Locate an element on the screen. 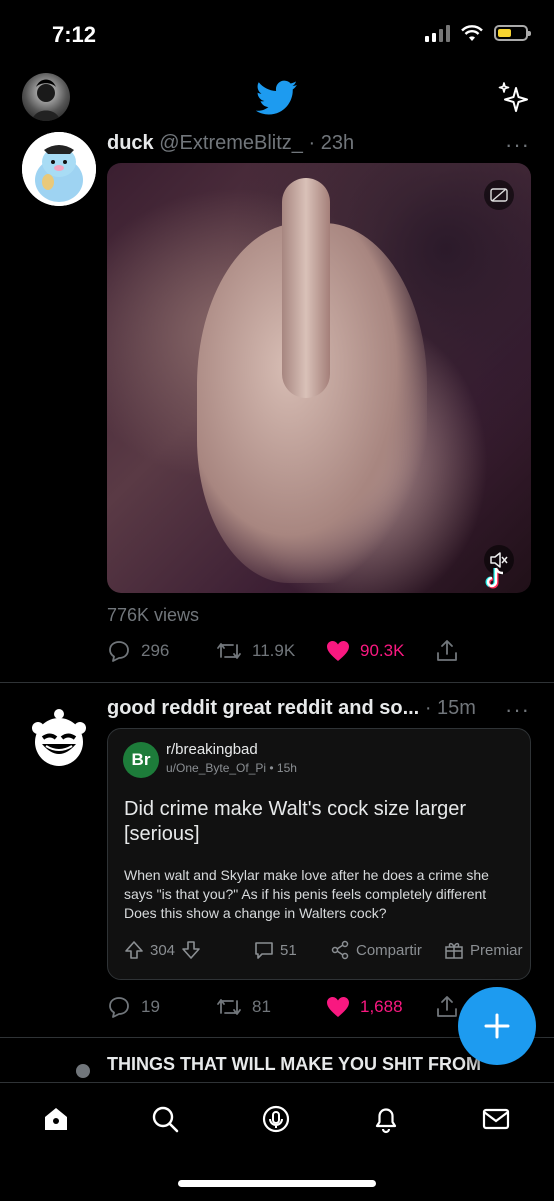 The height and width of the screenshot is (1201, 554). award-button: Premiar is located at coordinates (483, 950).